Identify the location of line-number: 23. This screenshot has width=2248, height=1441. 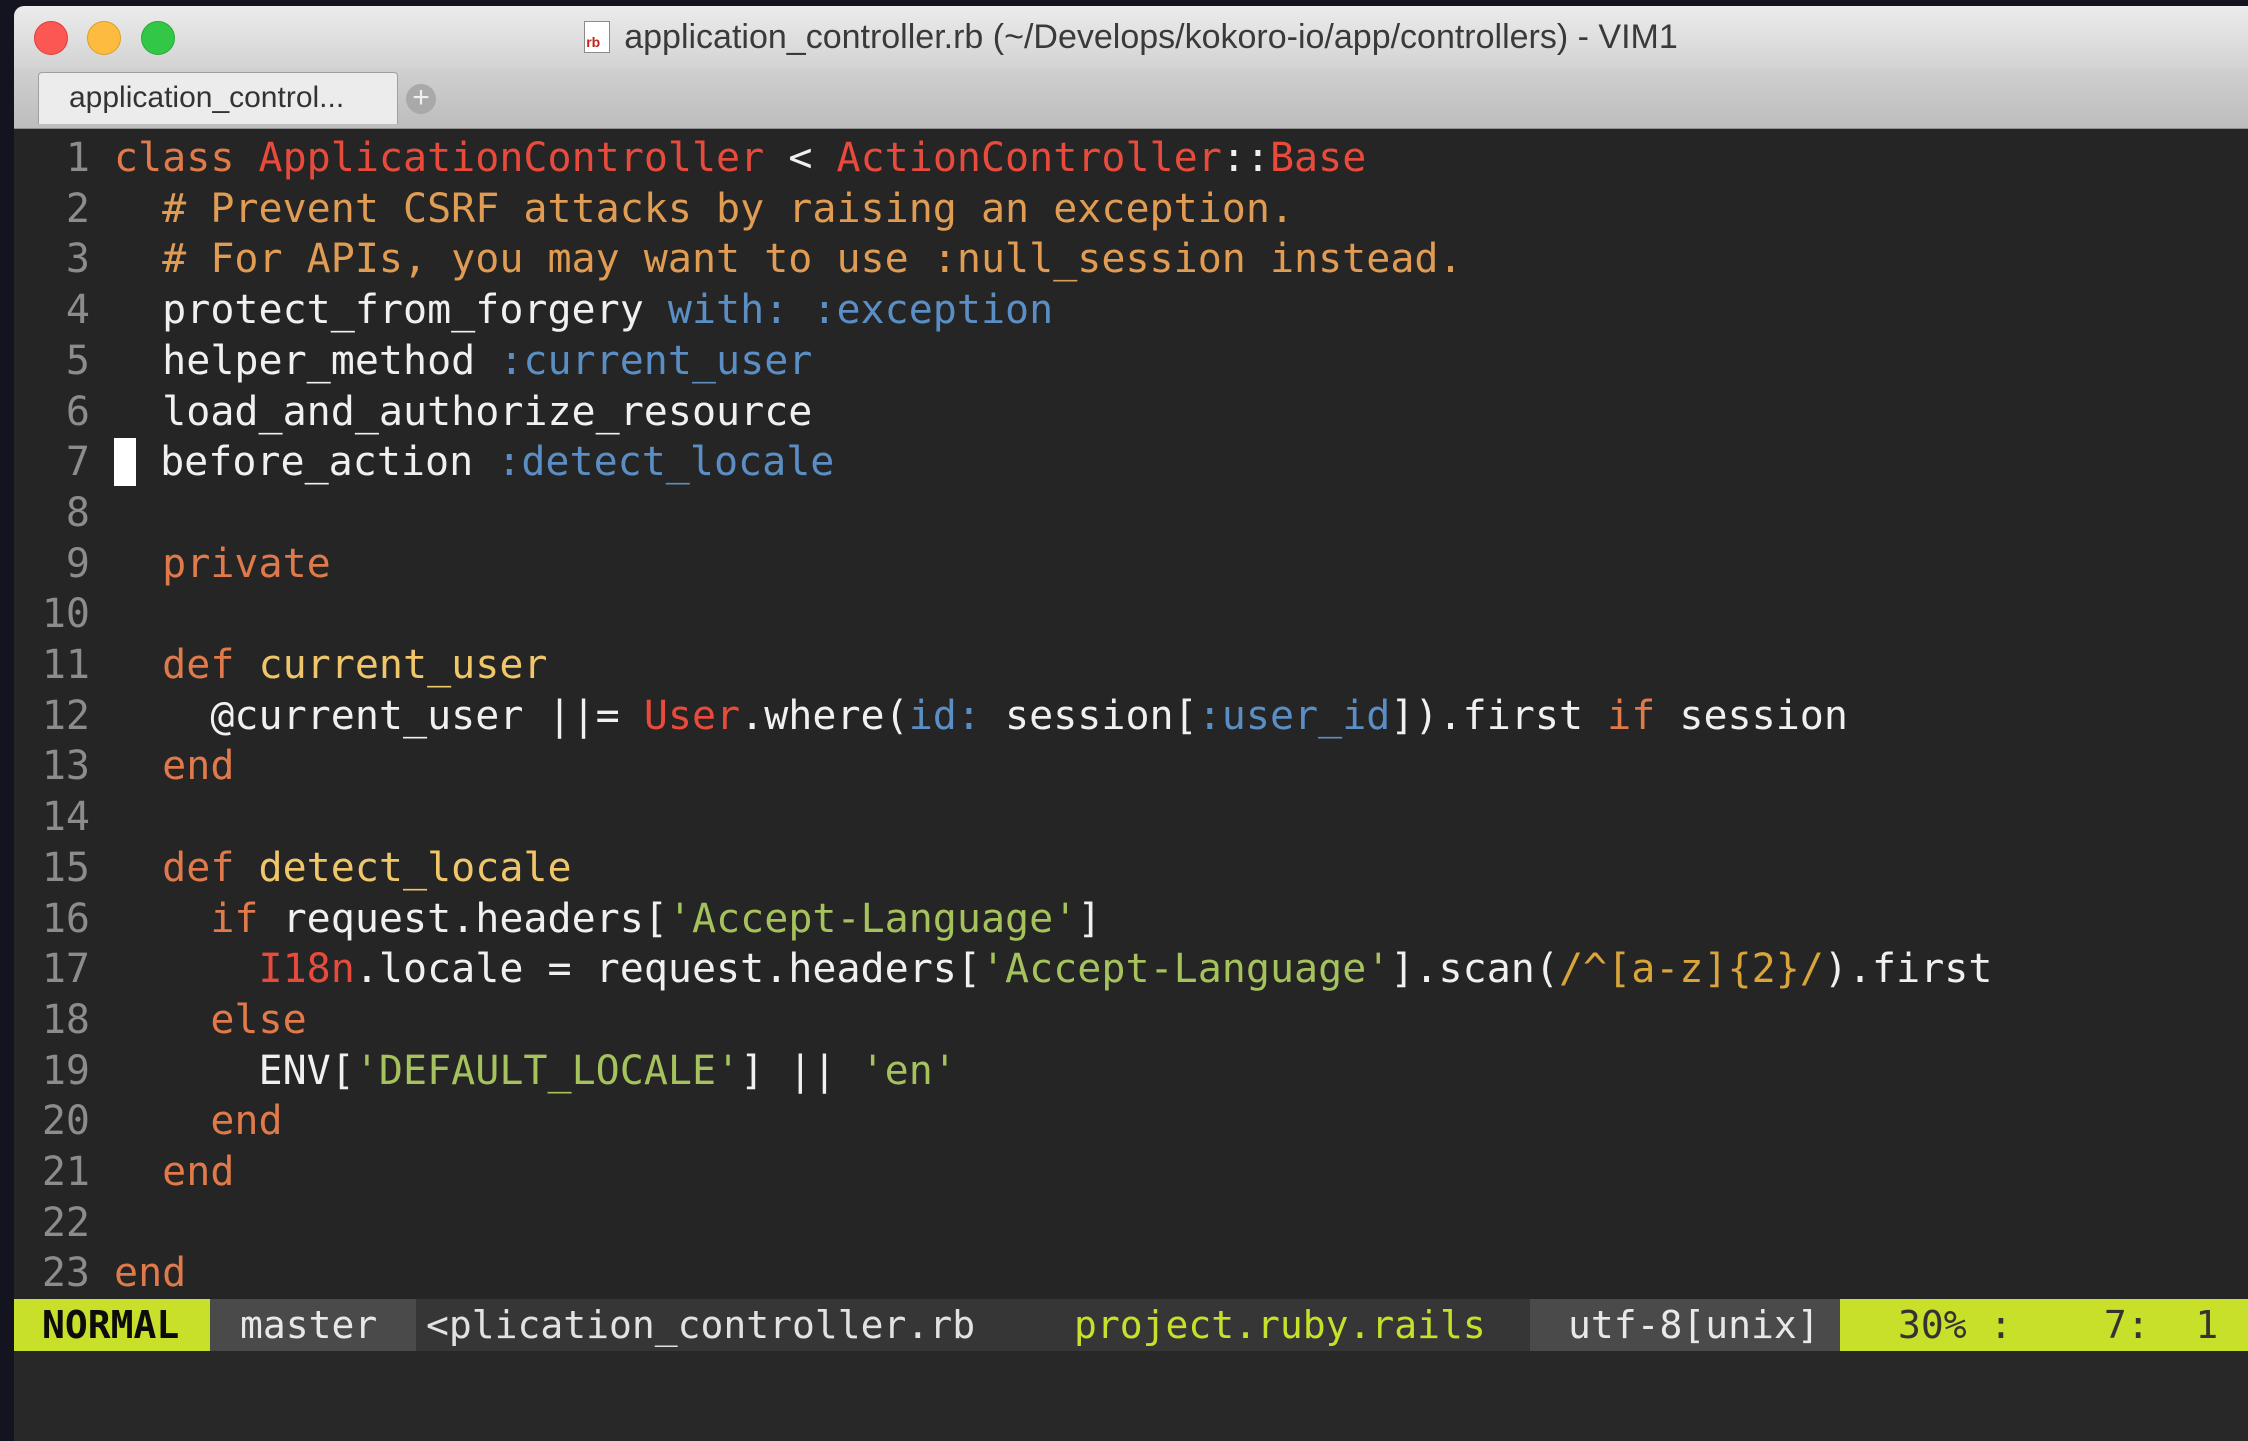
(65, 1273).